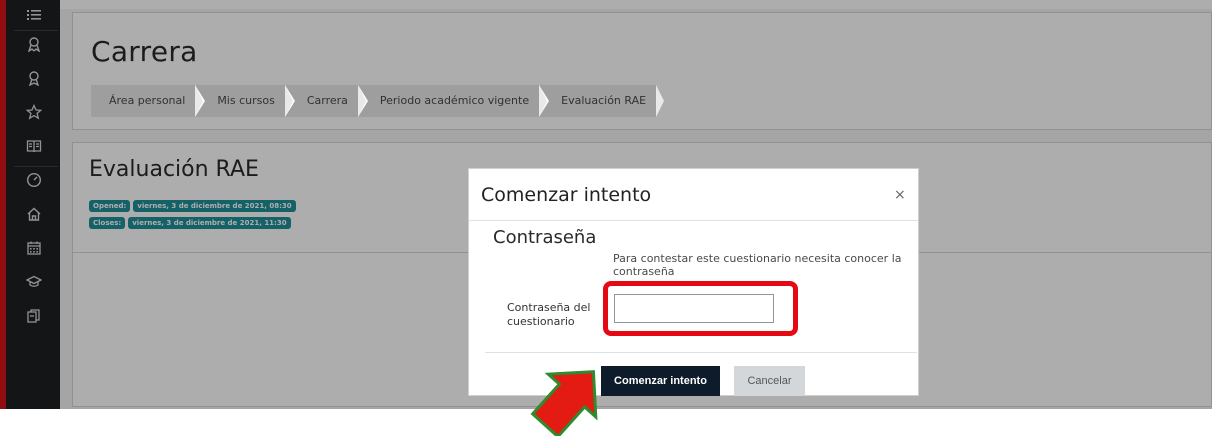 The height and width of the screenshot is (436, 1212). Describe the element at coordinates (566, 195) in the screenshot. I see `dialog-title: Comenzar intento` at that location.